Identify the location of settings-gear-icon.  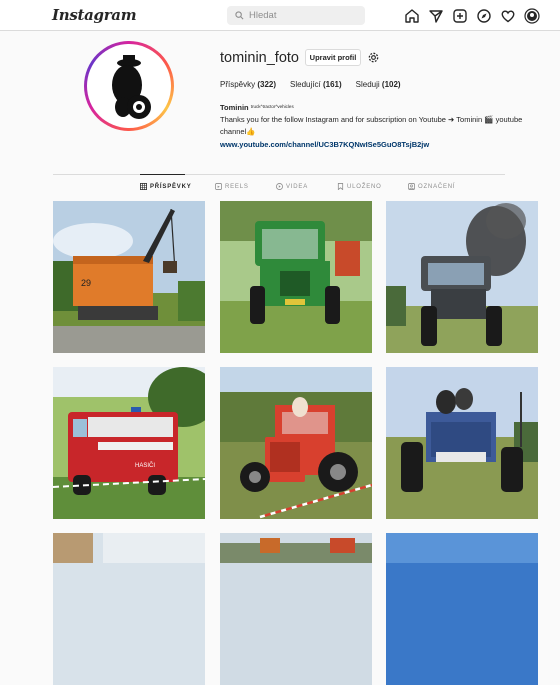
(373, 57).